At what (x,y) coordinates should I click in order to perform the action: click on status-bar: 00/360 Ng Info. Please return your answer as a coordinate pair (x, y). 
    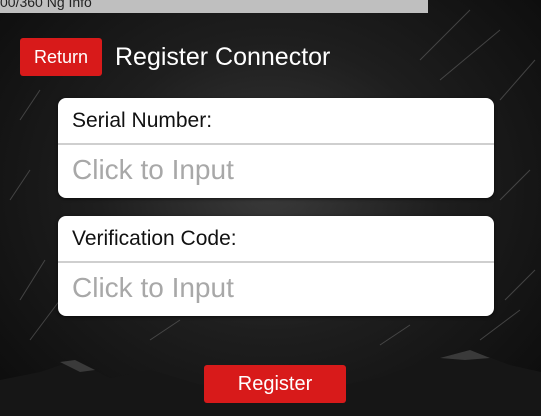
    Looking at the image, I should click on (214, 6).